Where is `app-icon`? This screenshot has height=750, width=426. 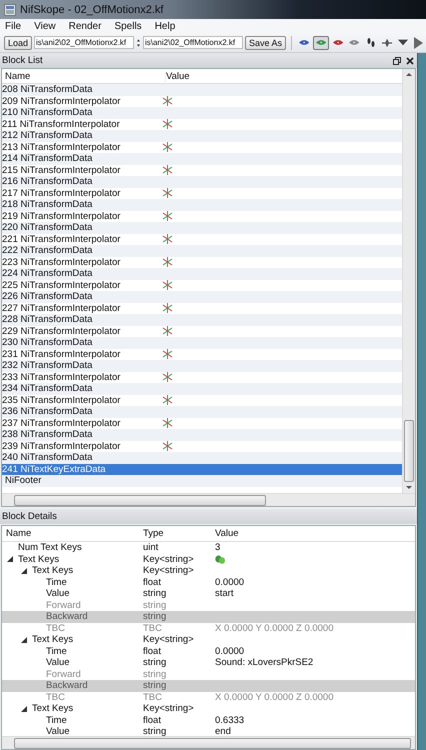
app-icon is located at coordinates (10, 10).